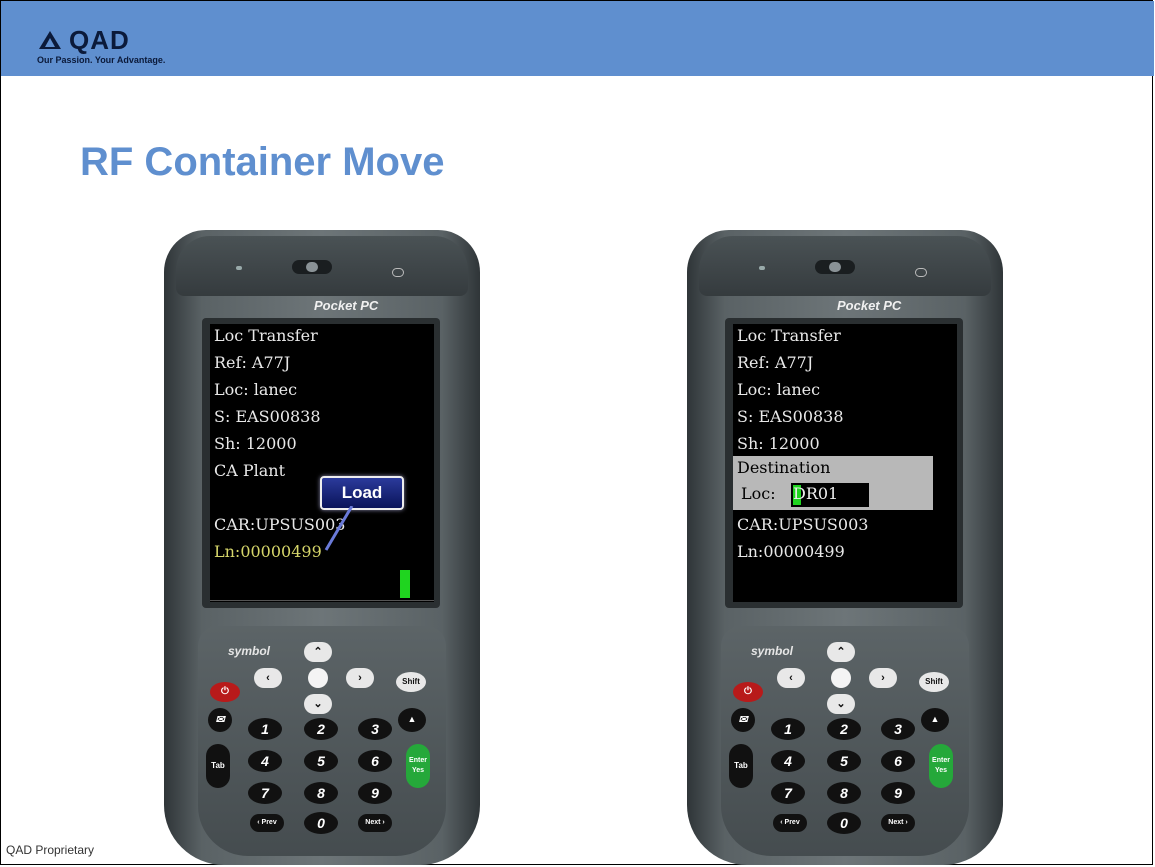  What do you see at coordinates (262, 162) in the screenshot?
I see `slide-title: RF Container Move` at bounding box center [262, 162].